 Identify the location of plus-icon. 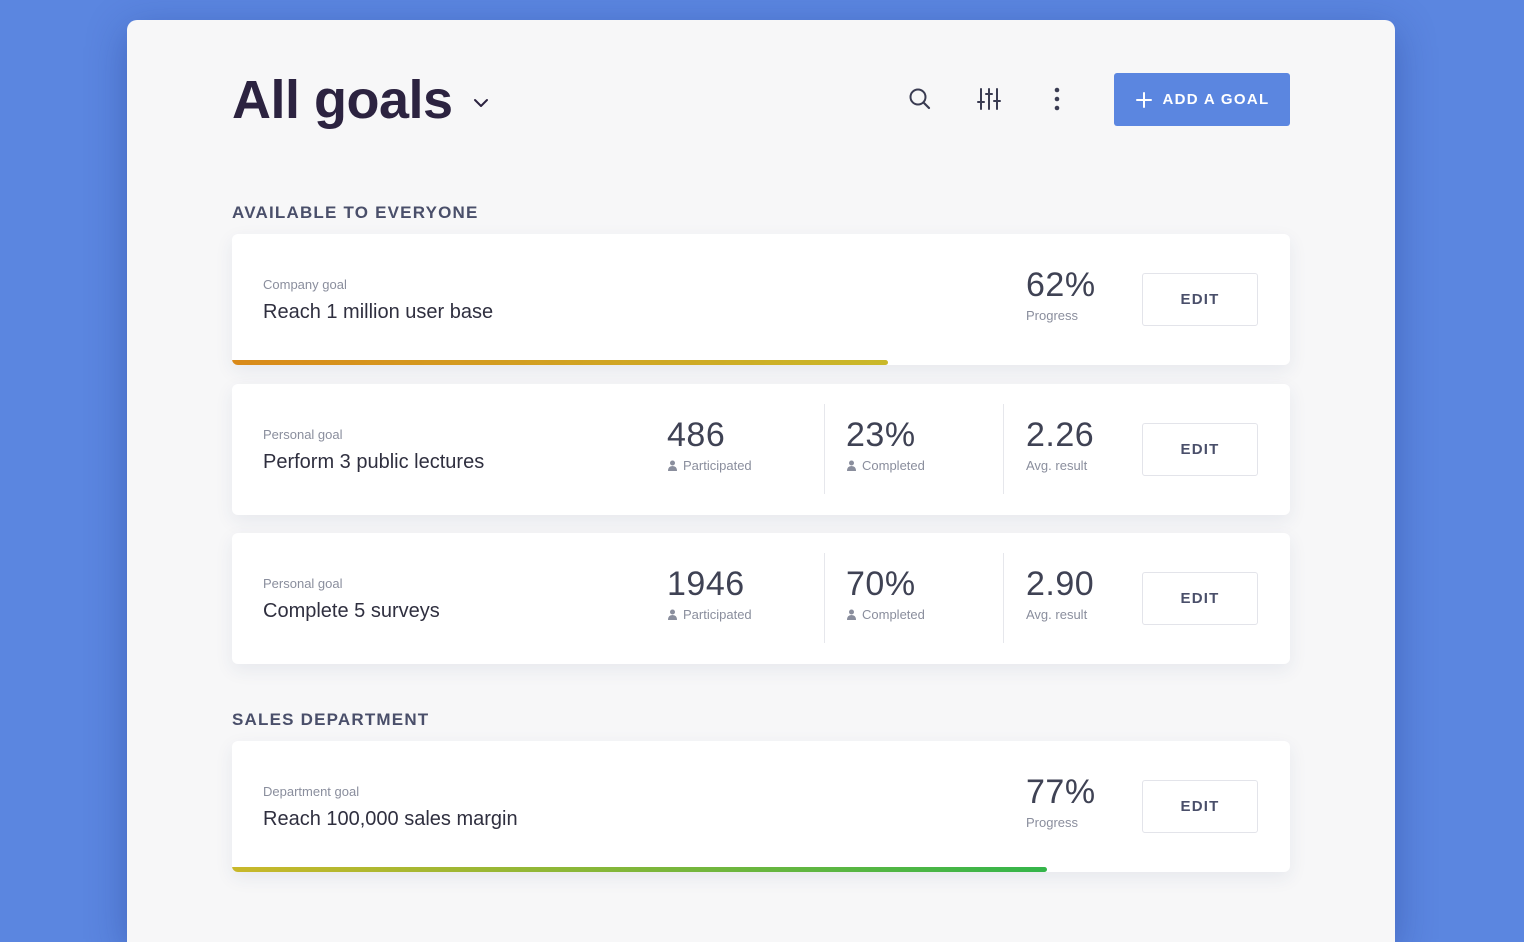
(1143, 99).